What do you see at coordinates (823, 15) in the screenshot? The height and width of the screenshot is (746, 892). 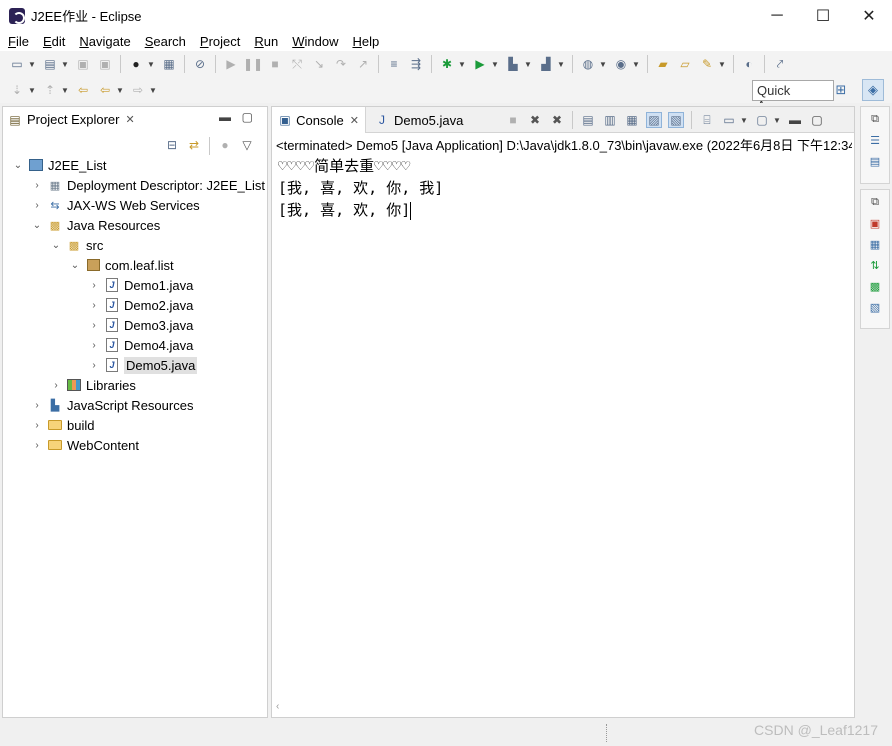 I see `maximize-button: ☐` at bounding box center [823, 15].